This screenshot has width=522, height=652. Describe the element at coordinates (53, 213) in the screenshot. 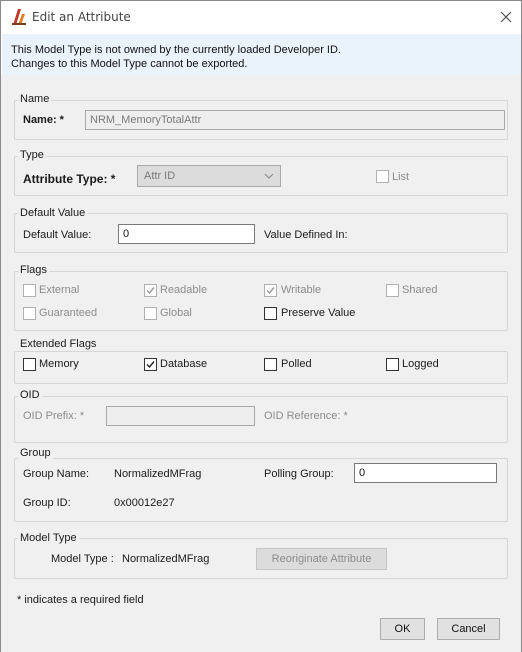

I see `default-value-group-title: Default Value` at that location.